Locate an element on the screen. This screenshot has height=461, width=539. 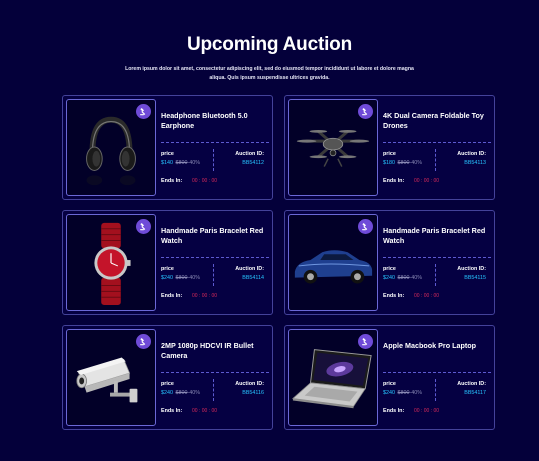
auction-id-value: BB54115 is located at coordinates (475, 278).